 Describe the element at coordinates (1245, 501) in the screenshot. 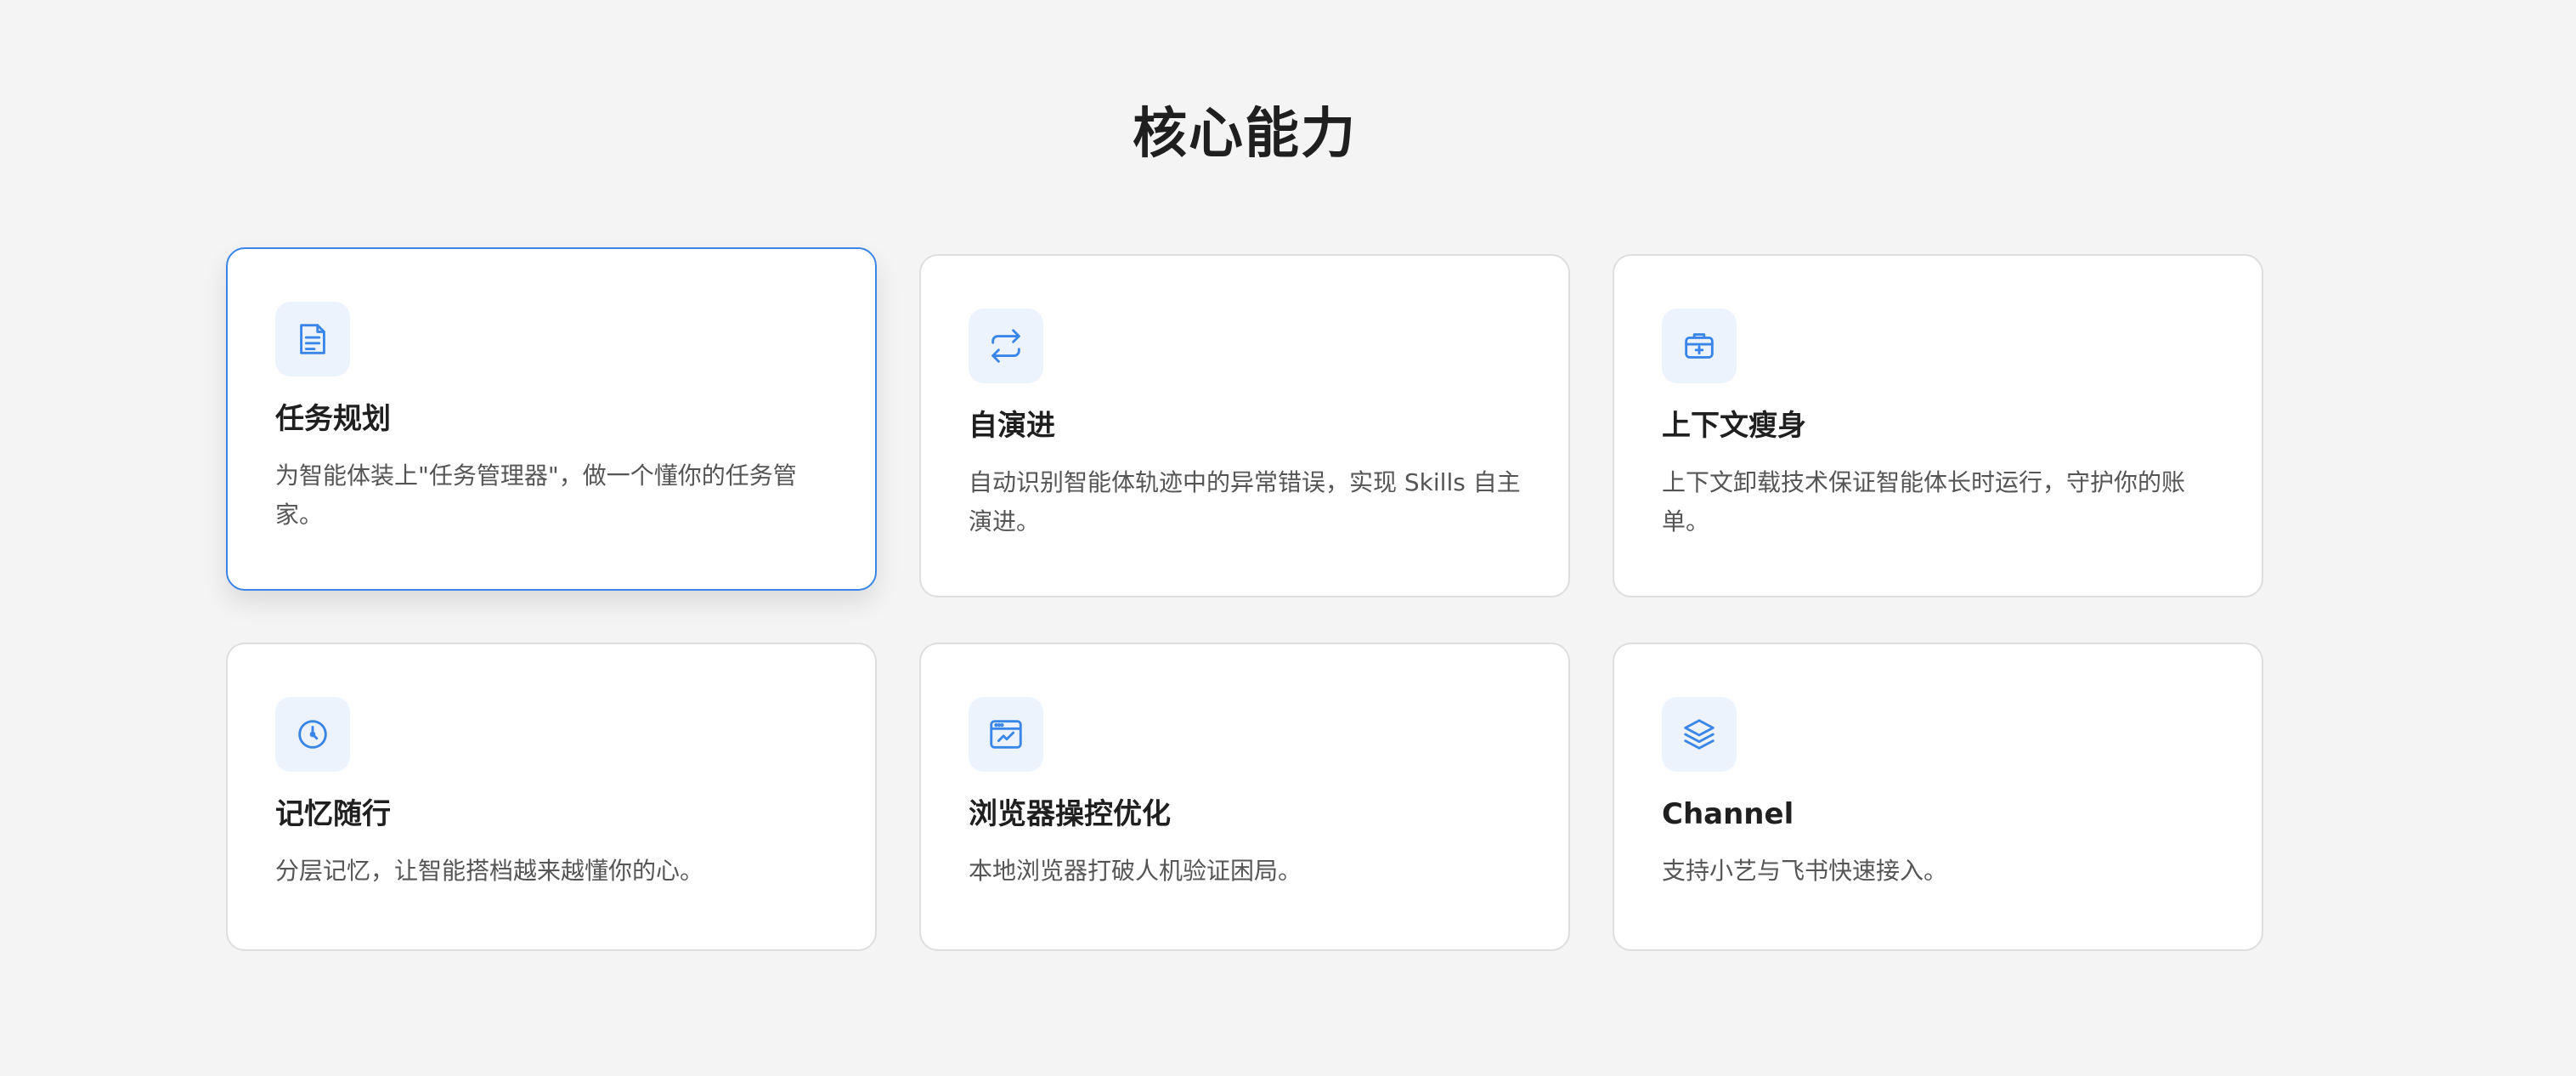

I see `card-description: 自动识别智能体轨迹中的异常错误，实现 Skills 自主演进。` at that location.